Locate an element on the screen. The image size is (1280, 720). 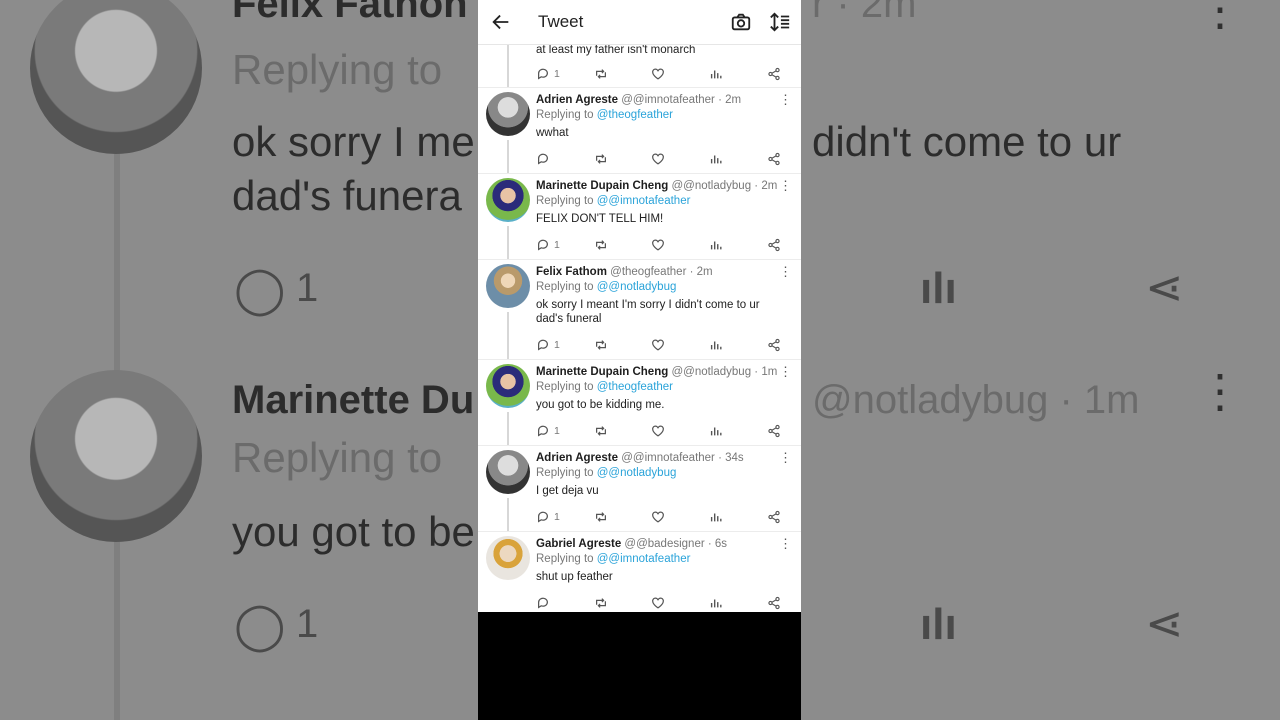
tweet-actions: 1 is located at coordinates (661, 245).